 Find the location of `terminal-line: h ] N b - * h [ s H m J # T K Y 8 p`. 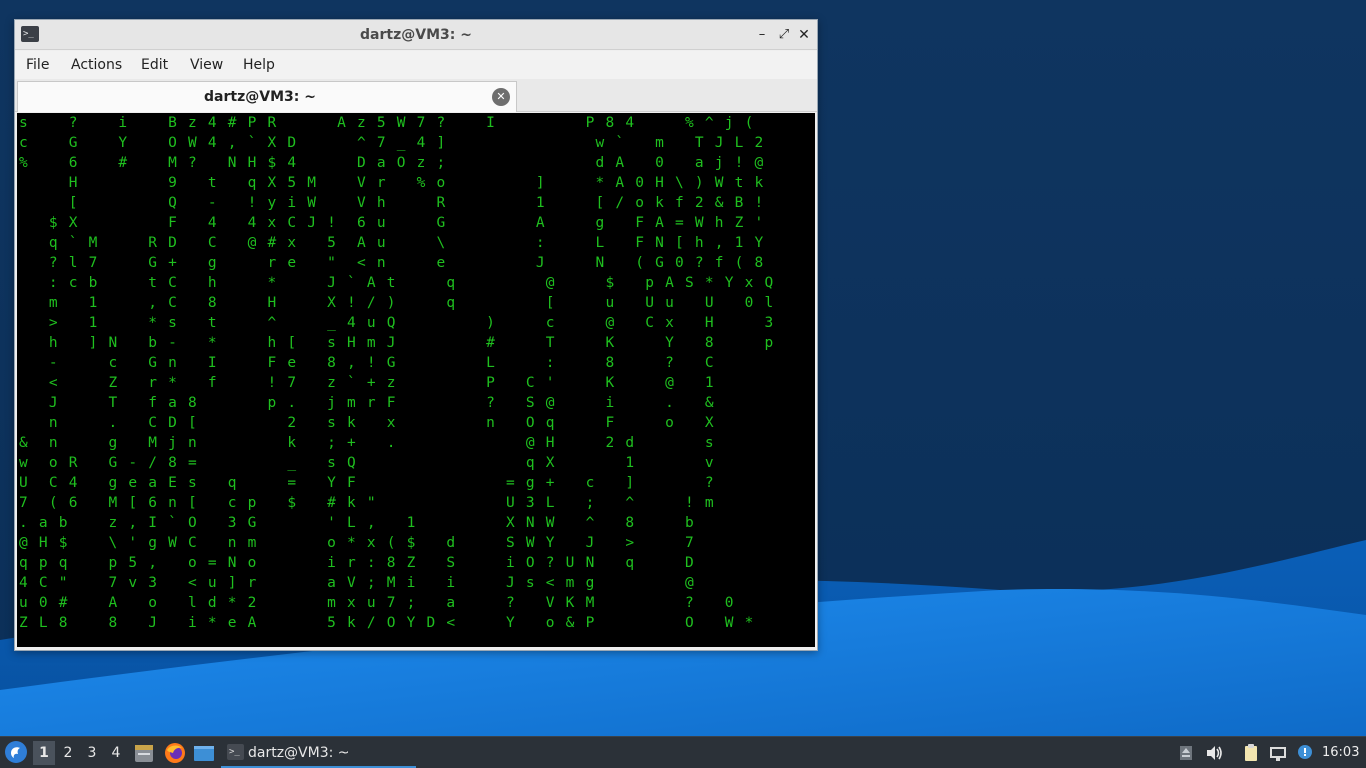

terminal-line: h ] N b - * h [ s H m J # T K Y 8 p is located at coordinates (397, 343).